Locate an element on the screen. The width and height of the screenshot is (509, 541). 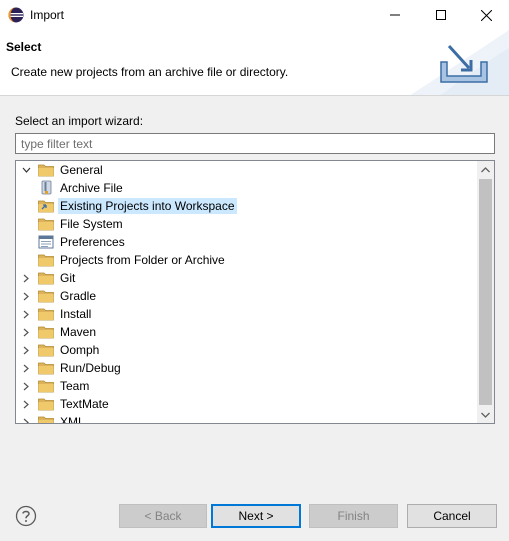
tree-item: Existing Projects into Workspace is located at coordinates (137, 206).